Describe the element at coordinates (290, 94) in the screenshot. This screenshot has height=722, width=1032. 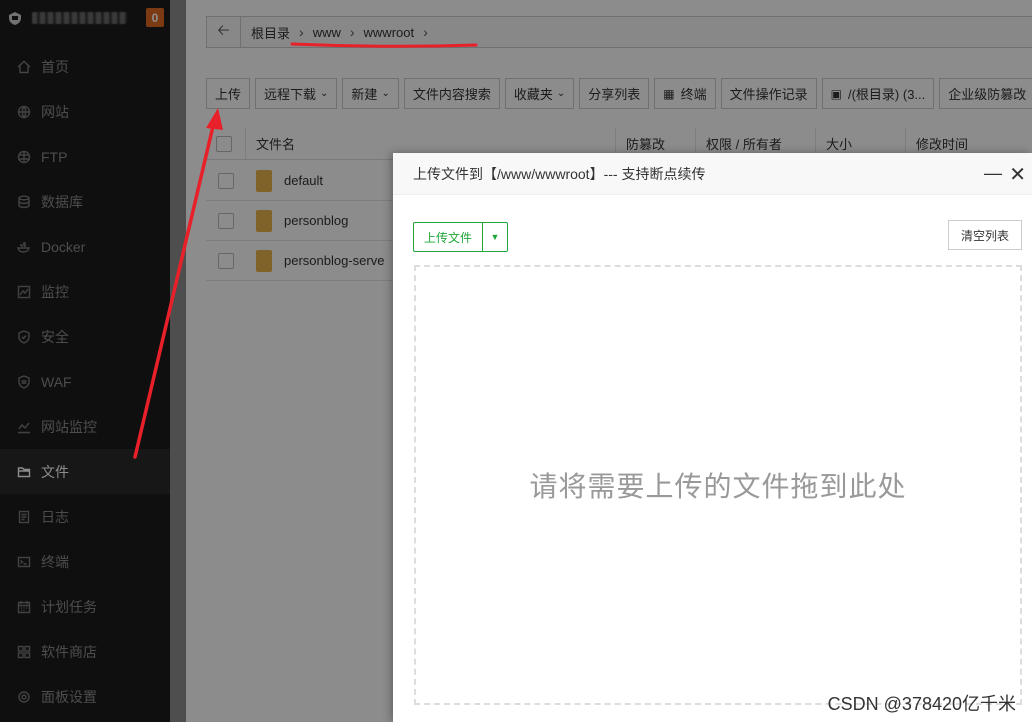
I see `remote-download-label: 远程下载` at that location.